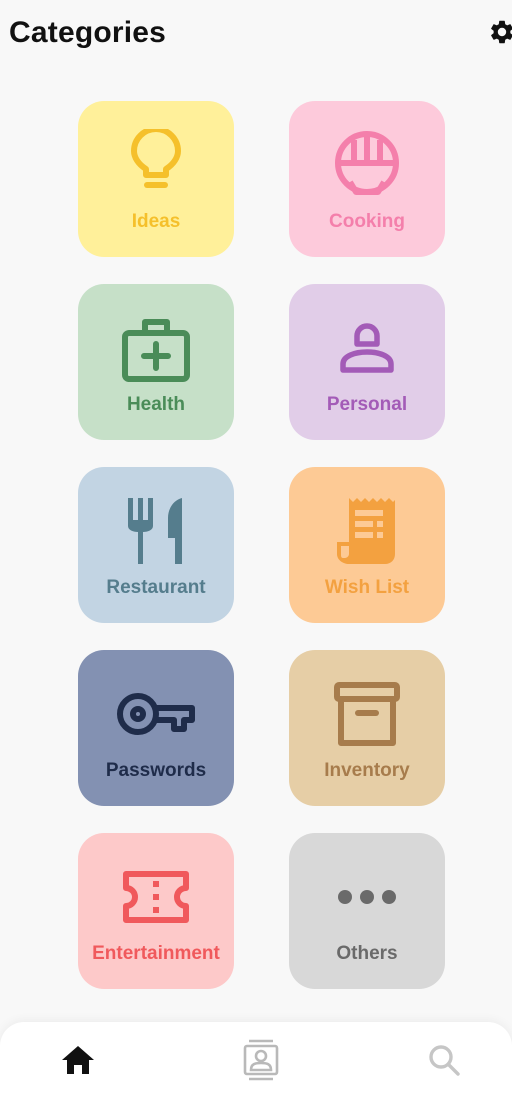  What do you see at coordinates (256, 35) in the screenshot?
I see `app-header: Categories` at bounding box center [256, 35].